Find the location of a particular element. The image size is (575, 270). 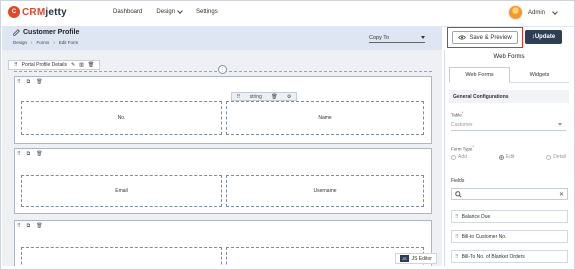

eye-icon is located at coordinates (462, 37).